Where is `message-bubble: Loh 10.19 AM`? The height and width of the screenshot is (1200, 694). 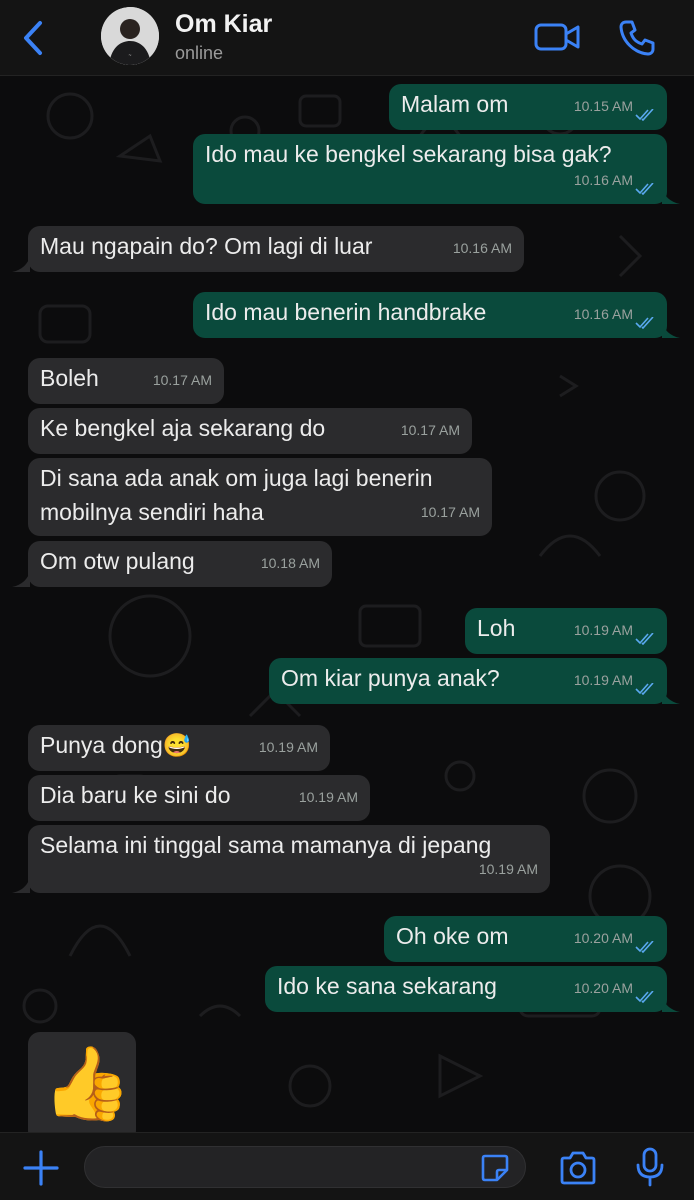
message-bubble: Loh 10.19 AM is located at coordinates (566, 631).